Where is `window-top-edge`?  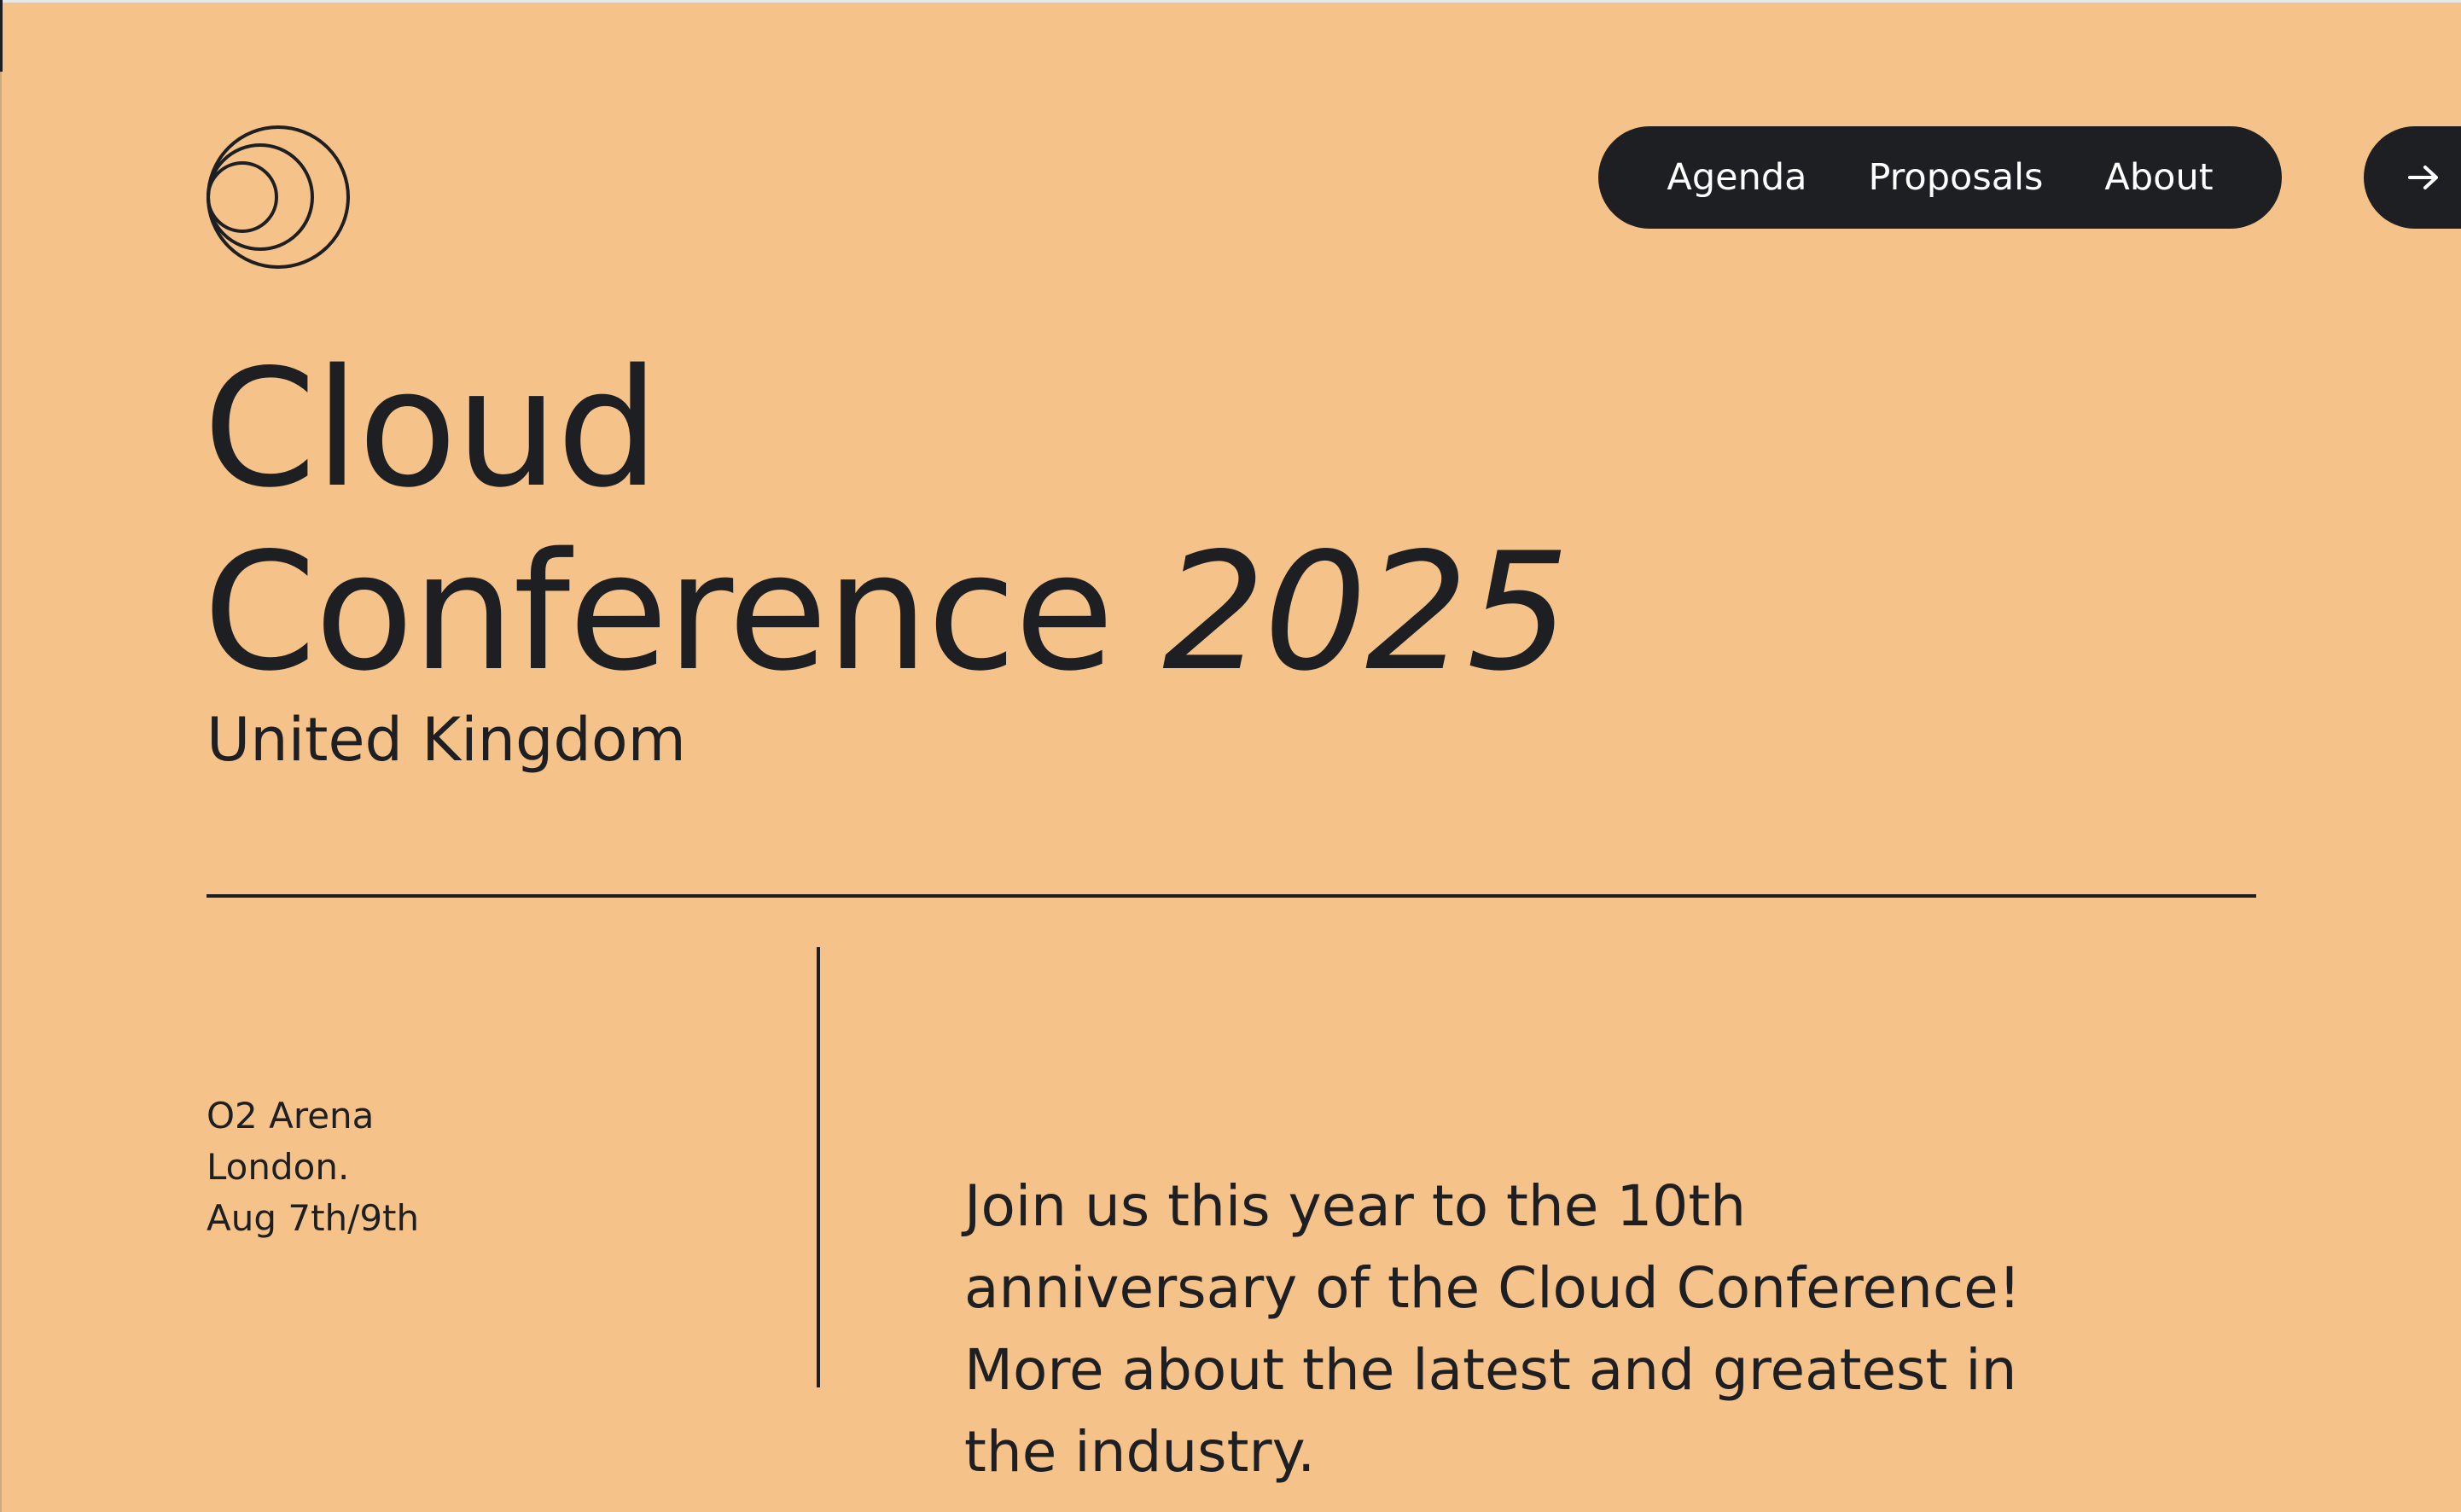
window-top-edge is located at coordinates (1230, 1).